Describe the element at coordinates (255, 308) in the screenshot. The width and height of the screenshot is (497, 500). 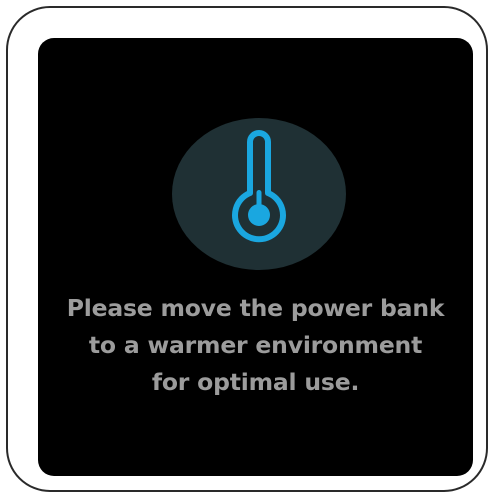
I see `alert-message-line-1: Please move the power bank` at that location.